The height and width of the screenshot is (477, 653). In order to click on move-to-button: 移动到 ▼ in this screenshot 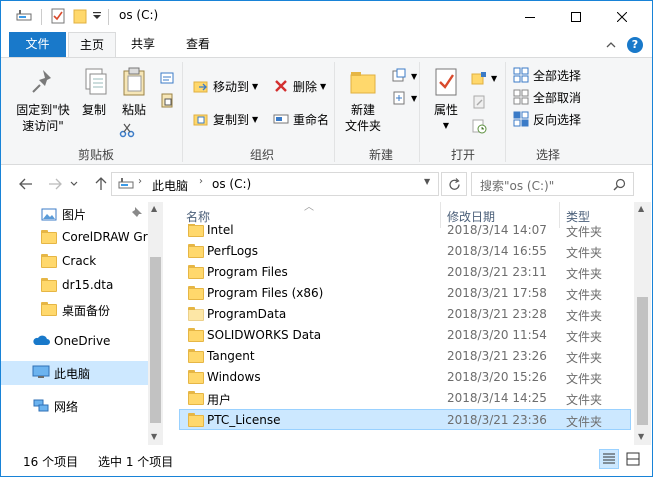, I will do `click(225, 86)`.